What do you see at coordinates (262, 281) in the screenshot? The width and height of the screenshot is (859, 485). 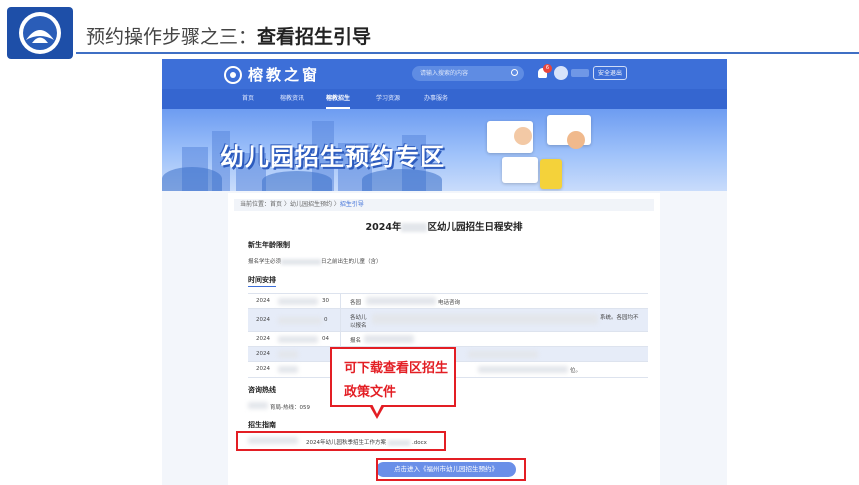 I see `schedule-heading: 时间安排` at bounding box center [262, 281].